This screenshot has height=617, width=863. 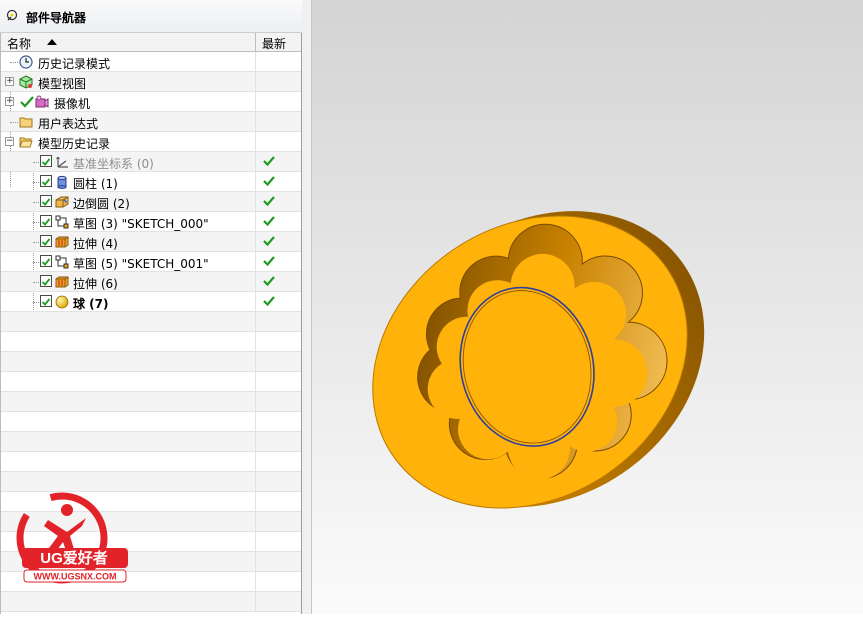 I want to click on datum-csys-icon, so click(x=62, y=162).